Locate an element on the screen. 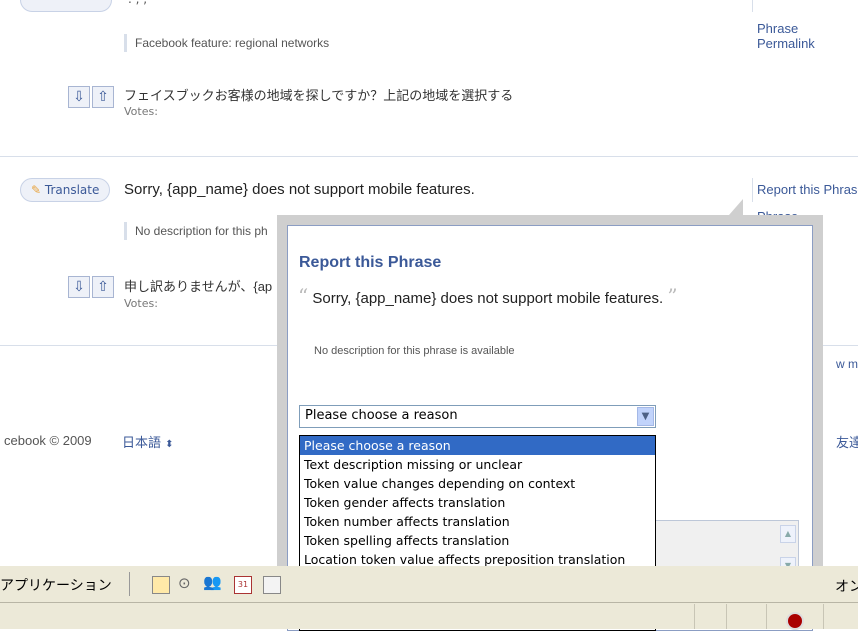  reason-option: Token spelling affects translation is located at coordinates (477, 540).